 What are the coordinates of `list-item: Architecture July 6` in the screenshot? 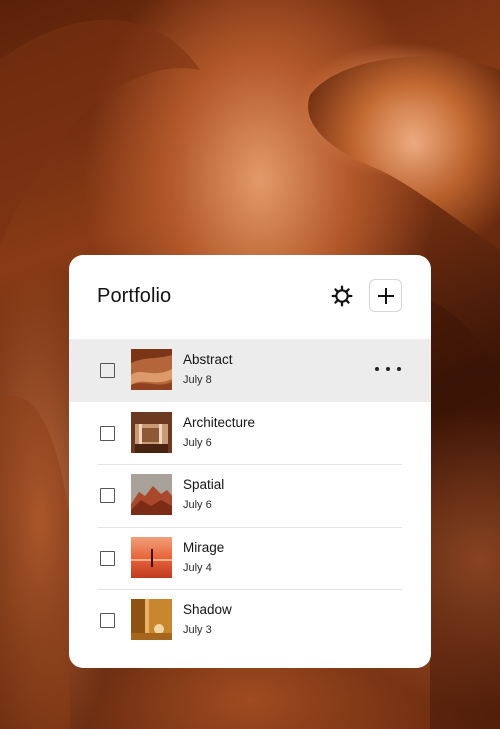 It's located at (250, 433).